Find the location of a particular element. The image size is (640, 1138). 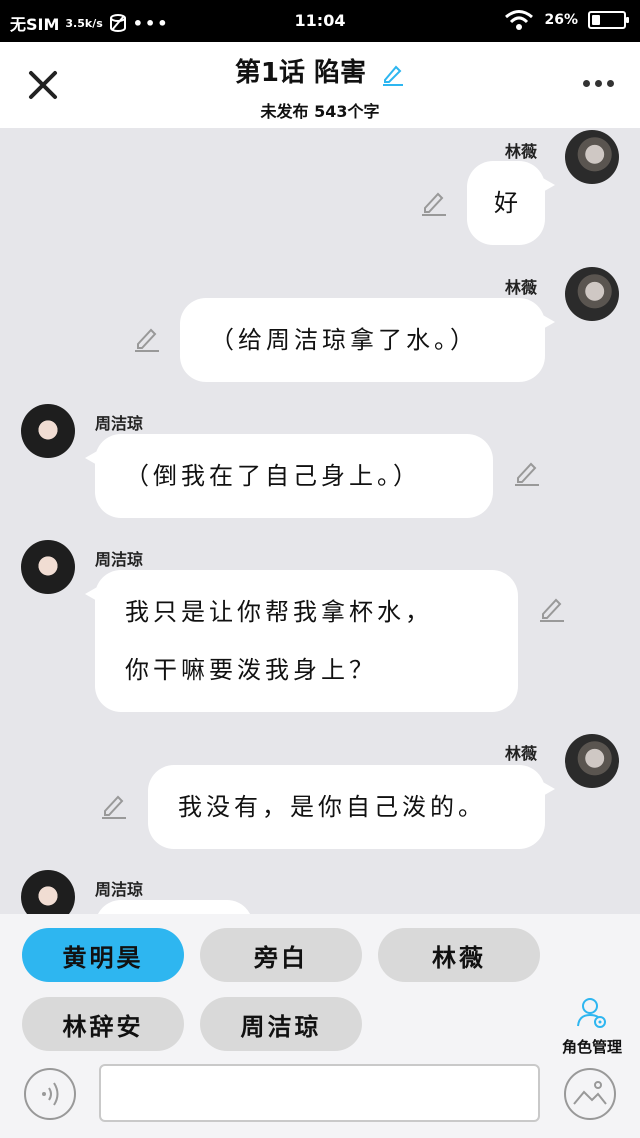

battery-fill is located at coordinates (596, 20).